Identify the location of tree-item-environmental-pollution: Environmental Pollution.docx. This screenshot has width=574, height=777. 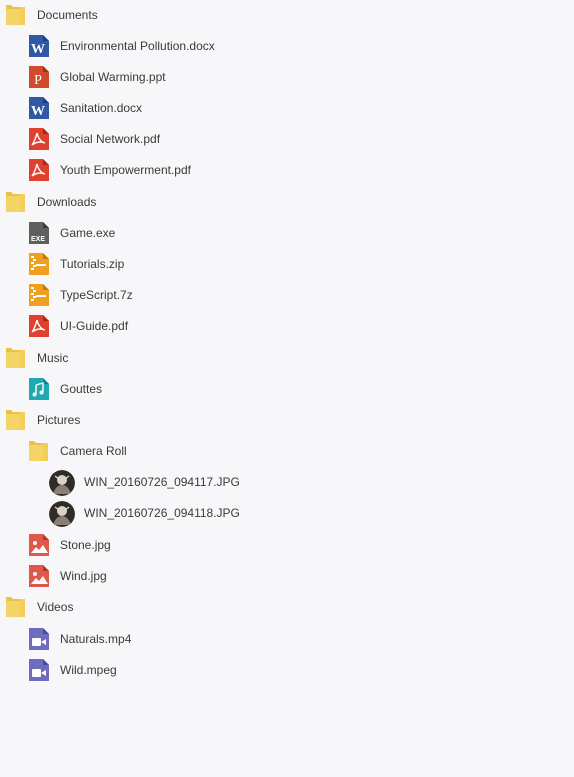
(287, 46).